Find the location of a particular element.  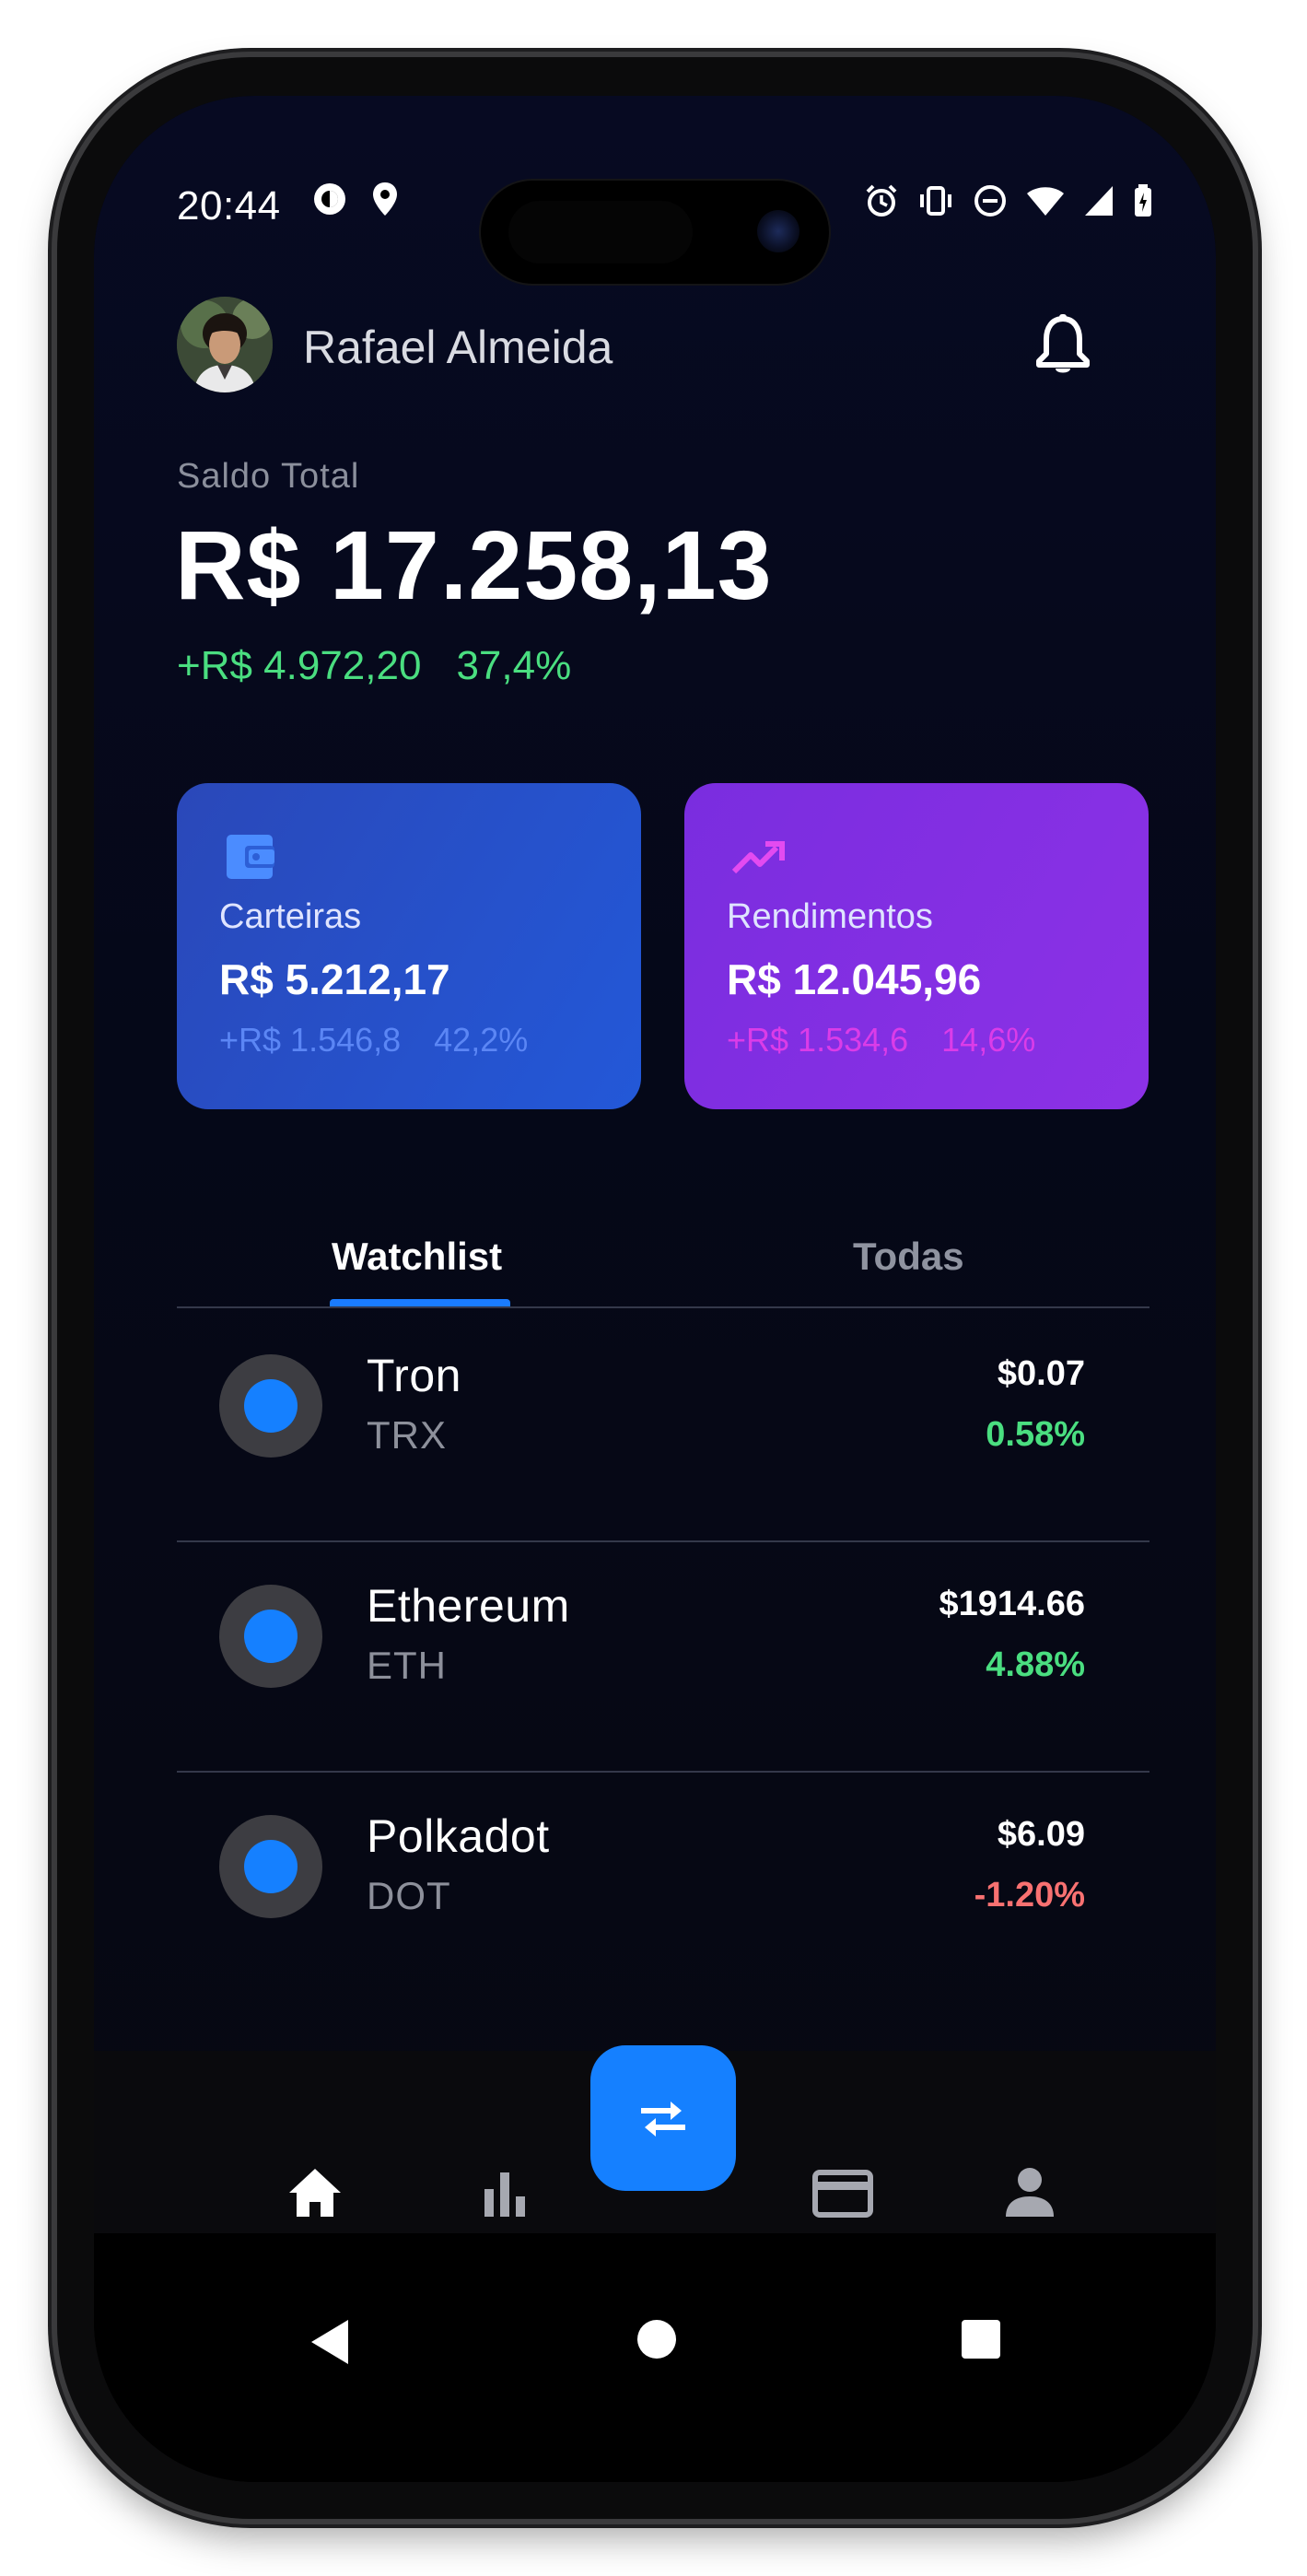

home-circle-icon is located at coordinates (657, 2339).